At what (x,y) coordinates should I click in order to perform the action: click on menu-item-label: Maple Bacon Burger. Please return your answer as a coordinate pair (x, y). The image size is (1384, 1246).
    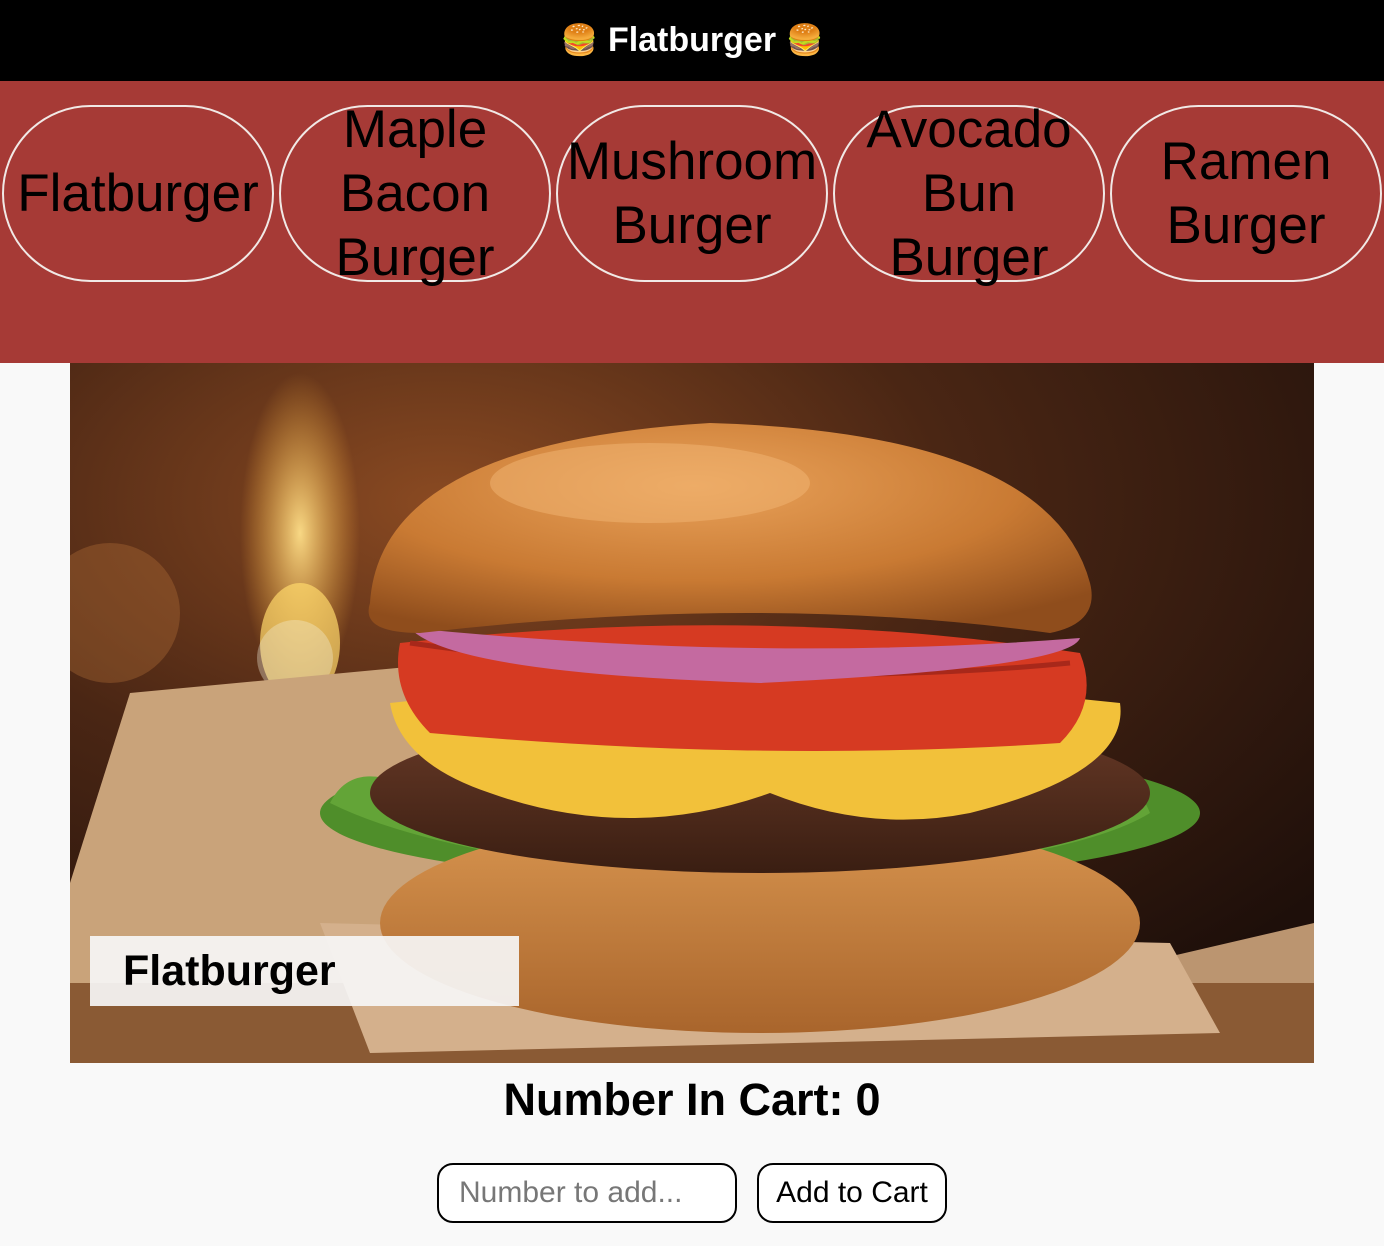
    Looking at the image, I should click on (415, 193).